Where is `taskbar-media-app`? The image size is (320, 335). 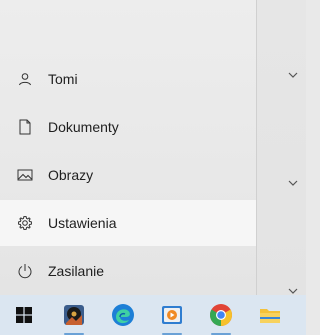 taskbar-media-app is located at coordinates (74, 315).